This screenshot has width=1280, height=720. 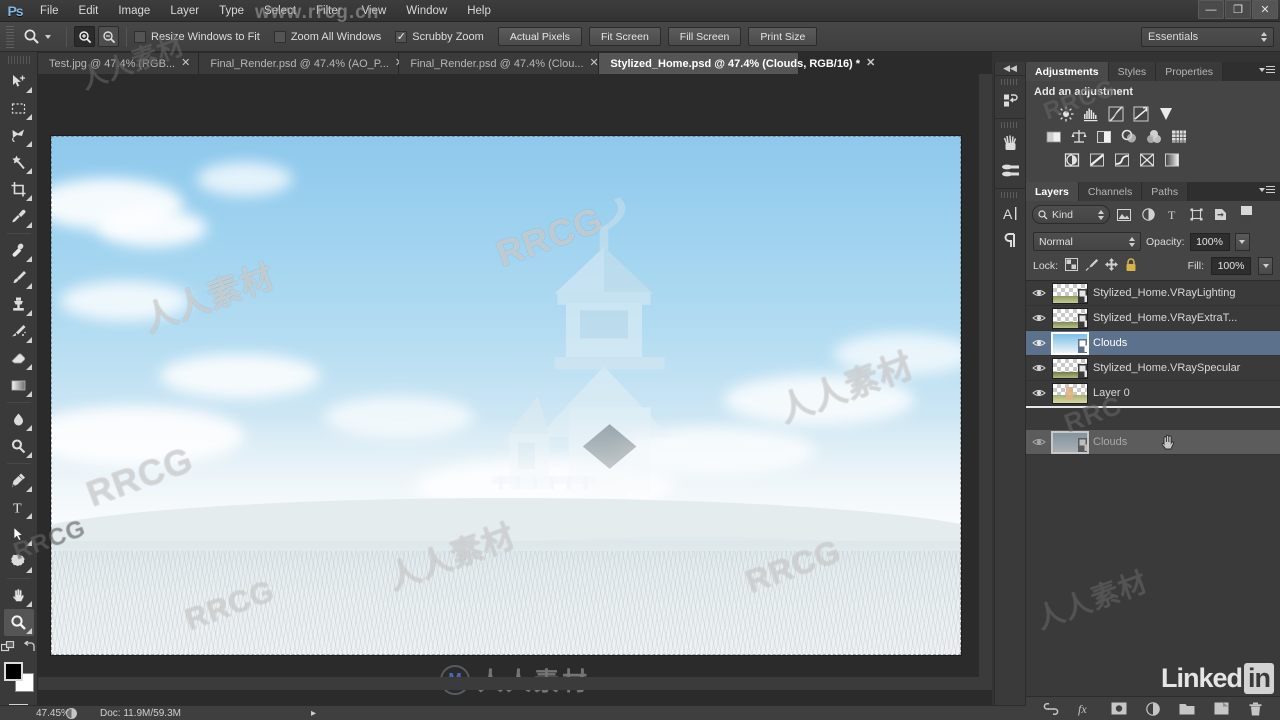 I want to click on menu-image: Image, so click(x=134, y=11).